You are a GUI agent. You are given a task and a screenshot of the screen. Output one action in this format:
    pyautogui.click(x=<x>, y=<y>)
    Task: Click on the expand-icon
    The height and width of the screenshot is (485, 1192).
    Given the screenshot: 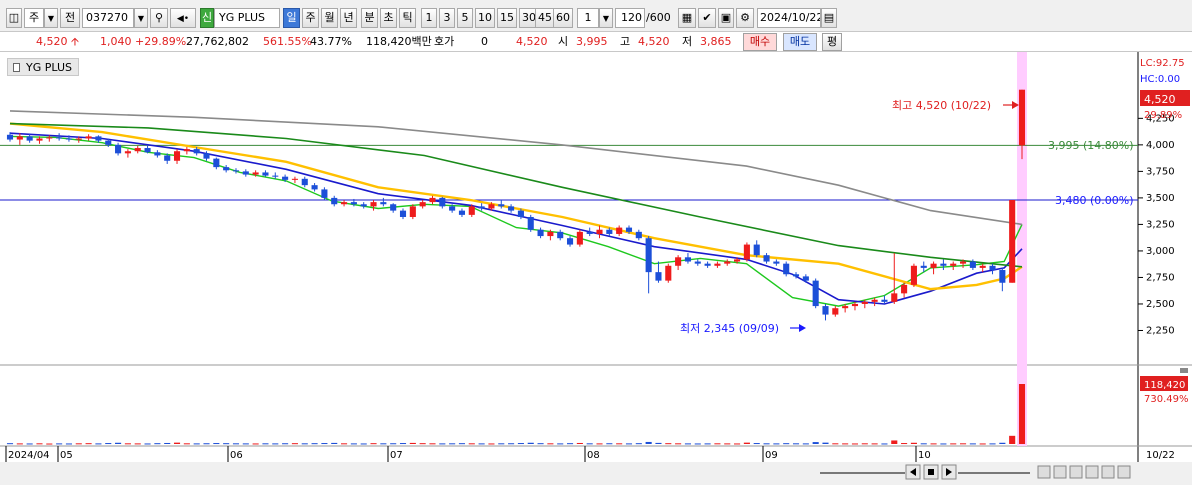 What is the action you would take?
    pyautogui.click(x=1108, y=472)
    